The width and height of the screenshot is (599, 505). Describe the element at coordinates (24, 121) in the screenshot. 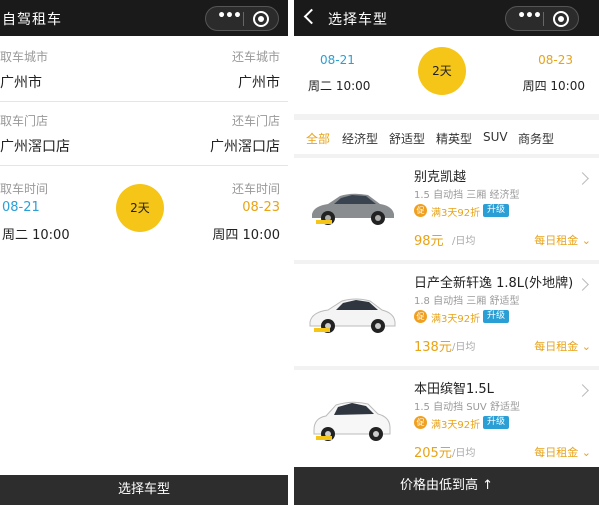

I see `pickup-store-label: 取车门店` at that location.